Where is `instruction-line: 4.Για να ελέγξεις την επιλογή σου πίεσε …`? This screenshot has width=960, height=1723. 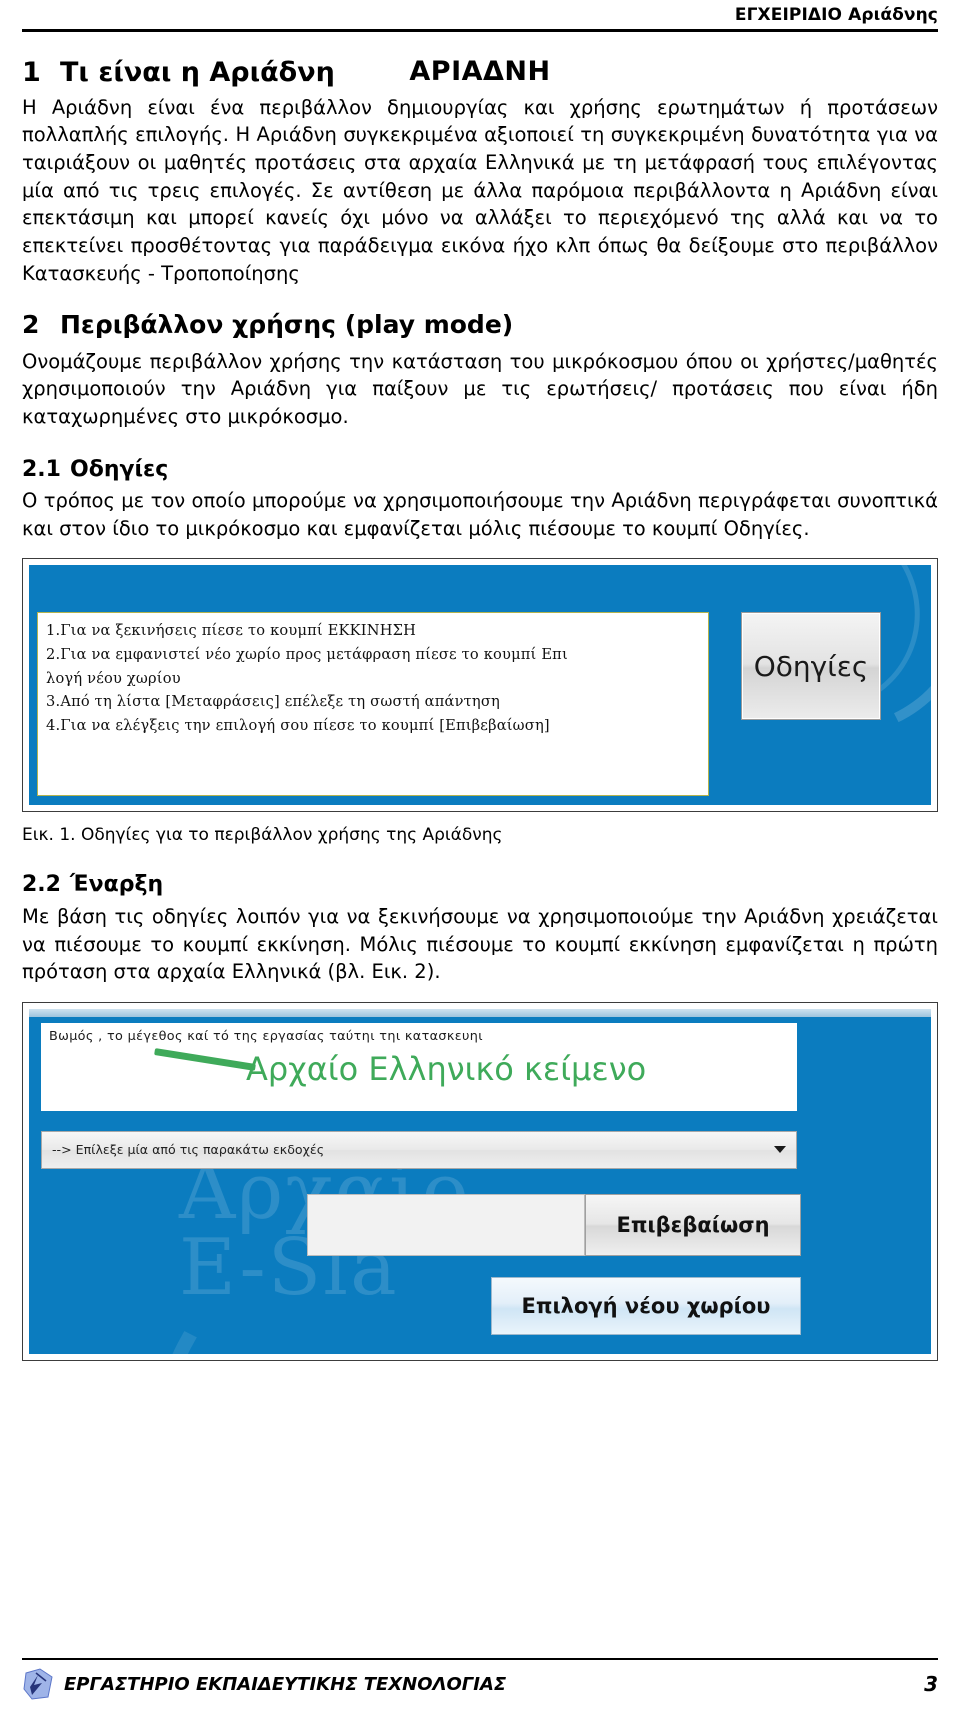 instruction-line: 4.Για να ελέγξεις την επιλογή σου πίεσε … is located at coordinates (298, 725).